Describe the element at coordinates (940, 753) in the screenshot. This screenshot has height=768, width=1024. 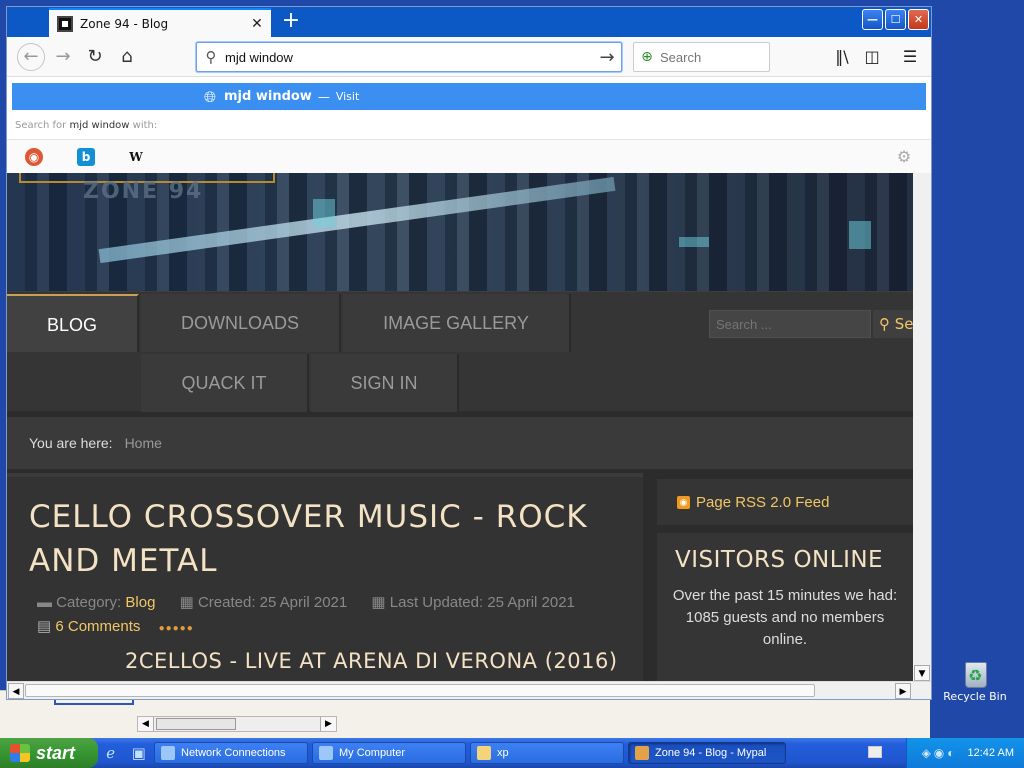
I see `tray-icons: ◈◉◐` at that location.